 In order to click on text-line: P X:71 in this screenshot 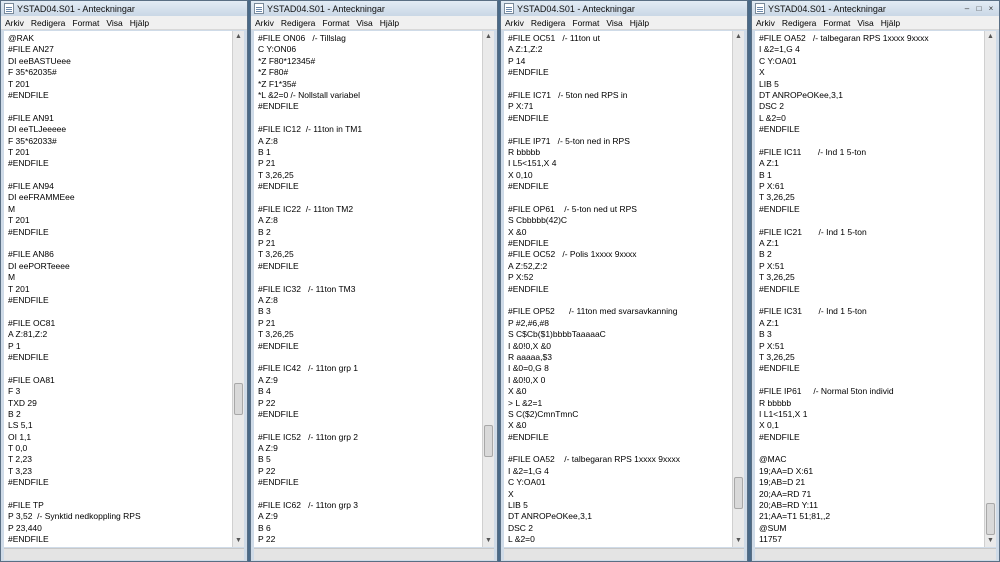, I will do `click(521, 106)`.